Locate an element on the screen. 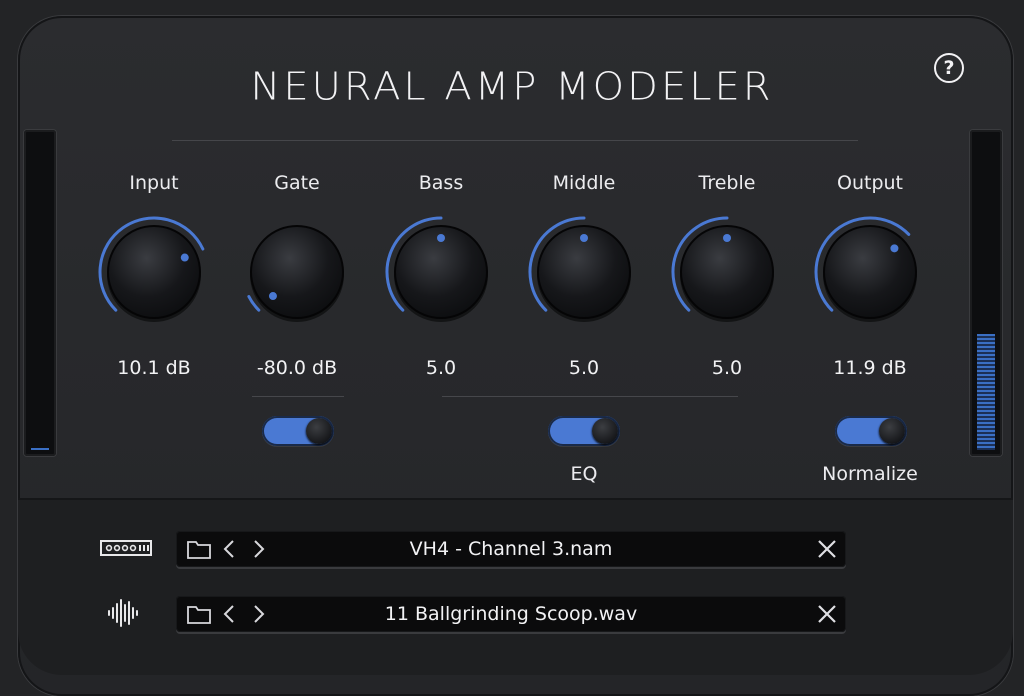  gate-knob is located at coordinates (297, 272).